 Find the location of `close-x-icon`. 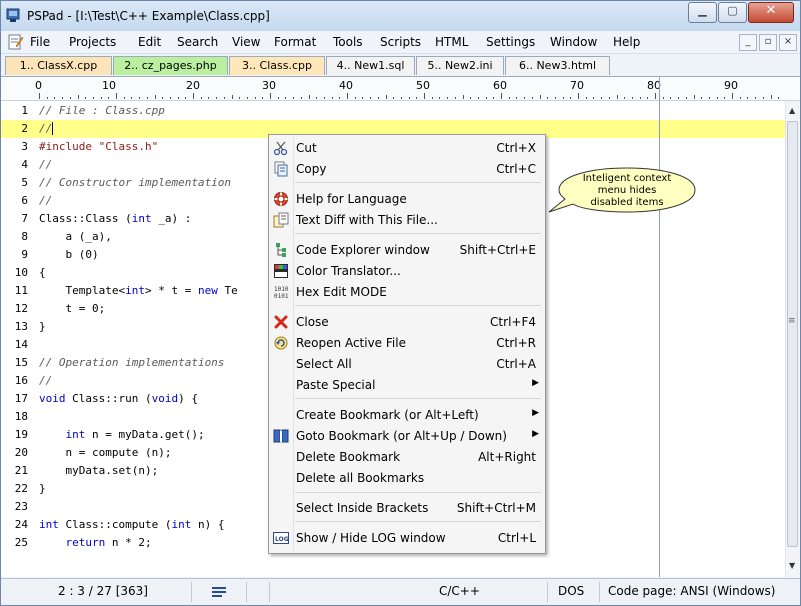

close-x-icon is located at coordinates (281, 322).